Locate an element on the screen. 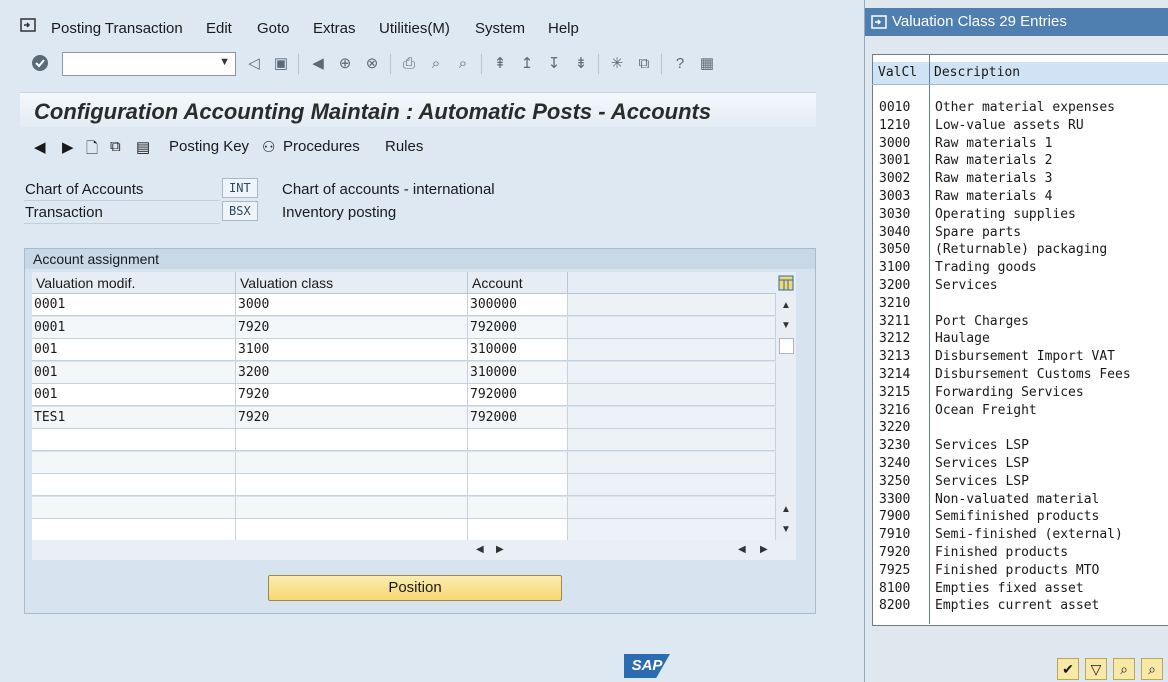 The width and height of the screenshot is (1168, 682). copy-icon: ⧉ is located at coordinates (115, 146).